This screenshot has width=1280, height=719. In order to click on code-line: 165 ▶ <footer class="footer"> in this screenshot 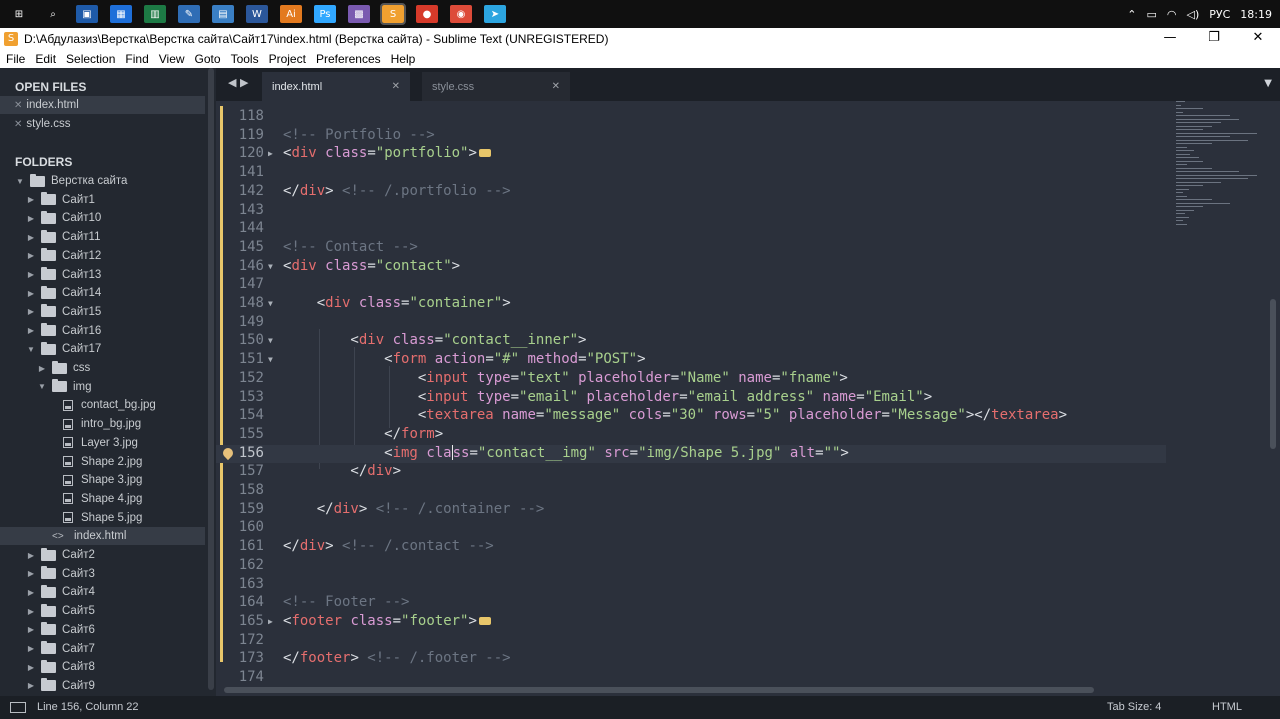, I will do `click(691, 622)`.